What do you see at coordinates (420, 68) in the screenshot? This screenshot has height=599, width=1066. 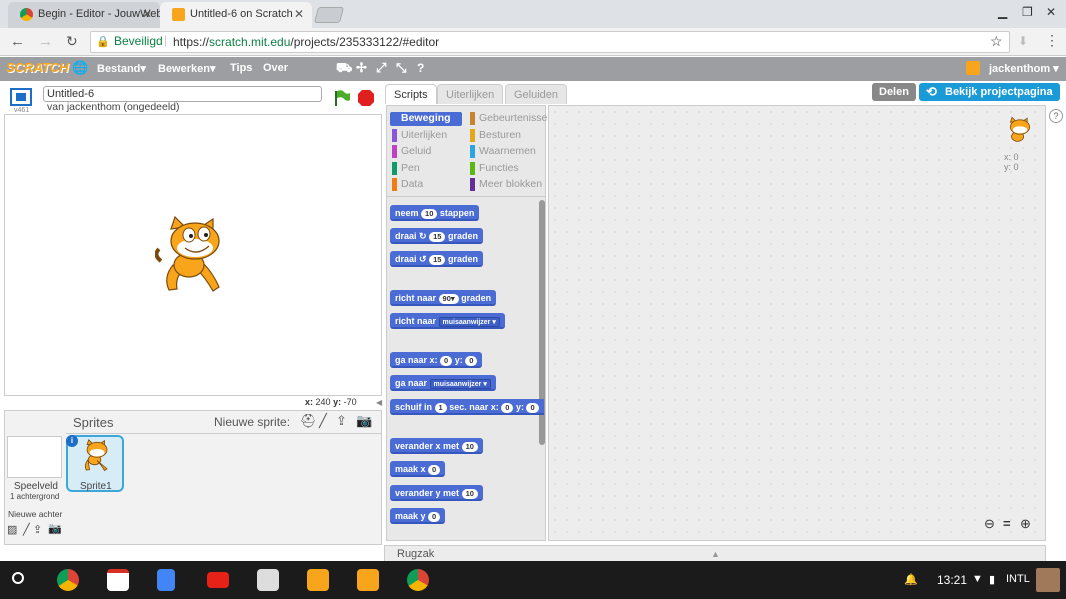 I see `help-icon: ?` at bounding box center [420, 68].